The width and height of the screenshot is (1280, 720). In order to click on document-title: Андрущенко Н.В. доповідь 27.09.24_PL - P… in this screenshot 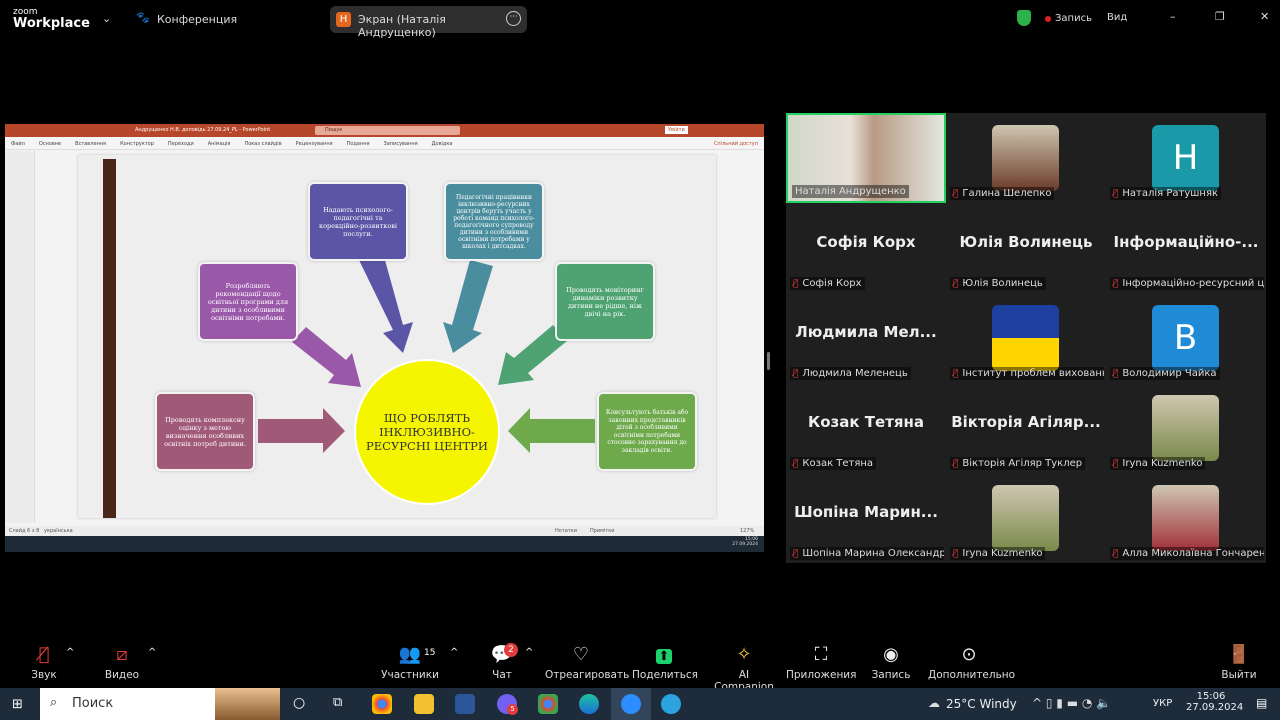, I will do `click(203, 130)`.